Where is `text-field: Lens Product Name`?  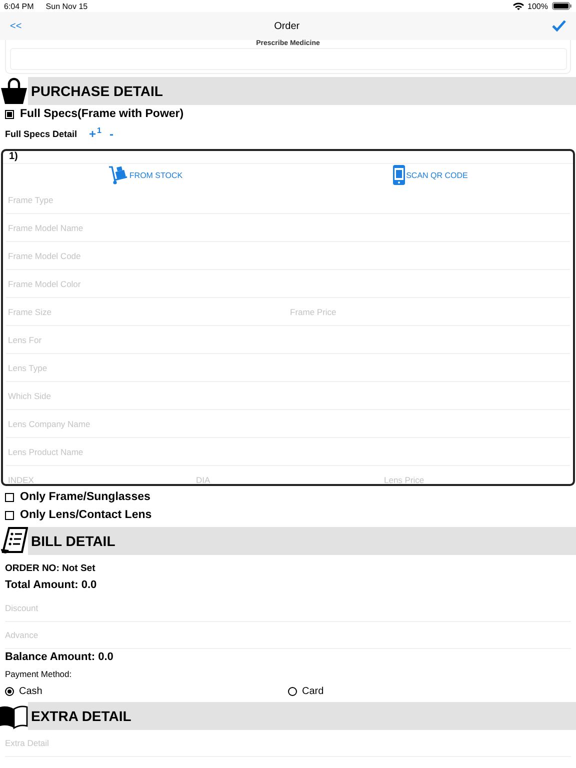 text-field: Lens Product Name is located at coordinates (288, 451).